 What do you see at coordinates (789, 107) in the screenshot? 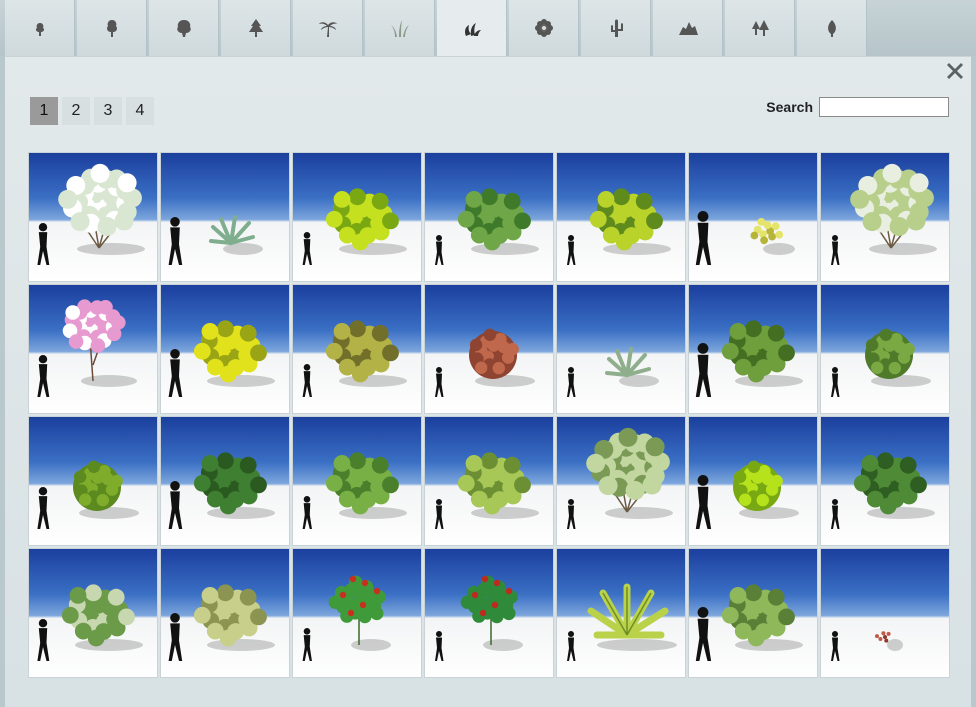
I see `search-label: Search` at bounding box center [789, 107].